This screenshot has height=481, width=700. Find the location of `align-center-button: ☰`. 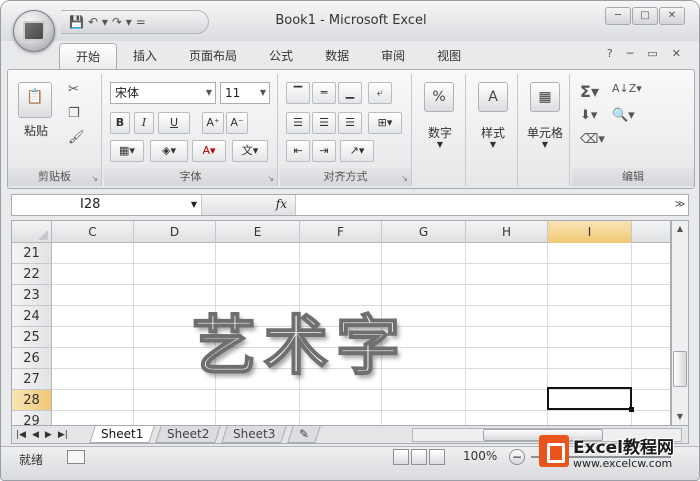

align-center-button: ☰ is located at coordinates (324, 123).